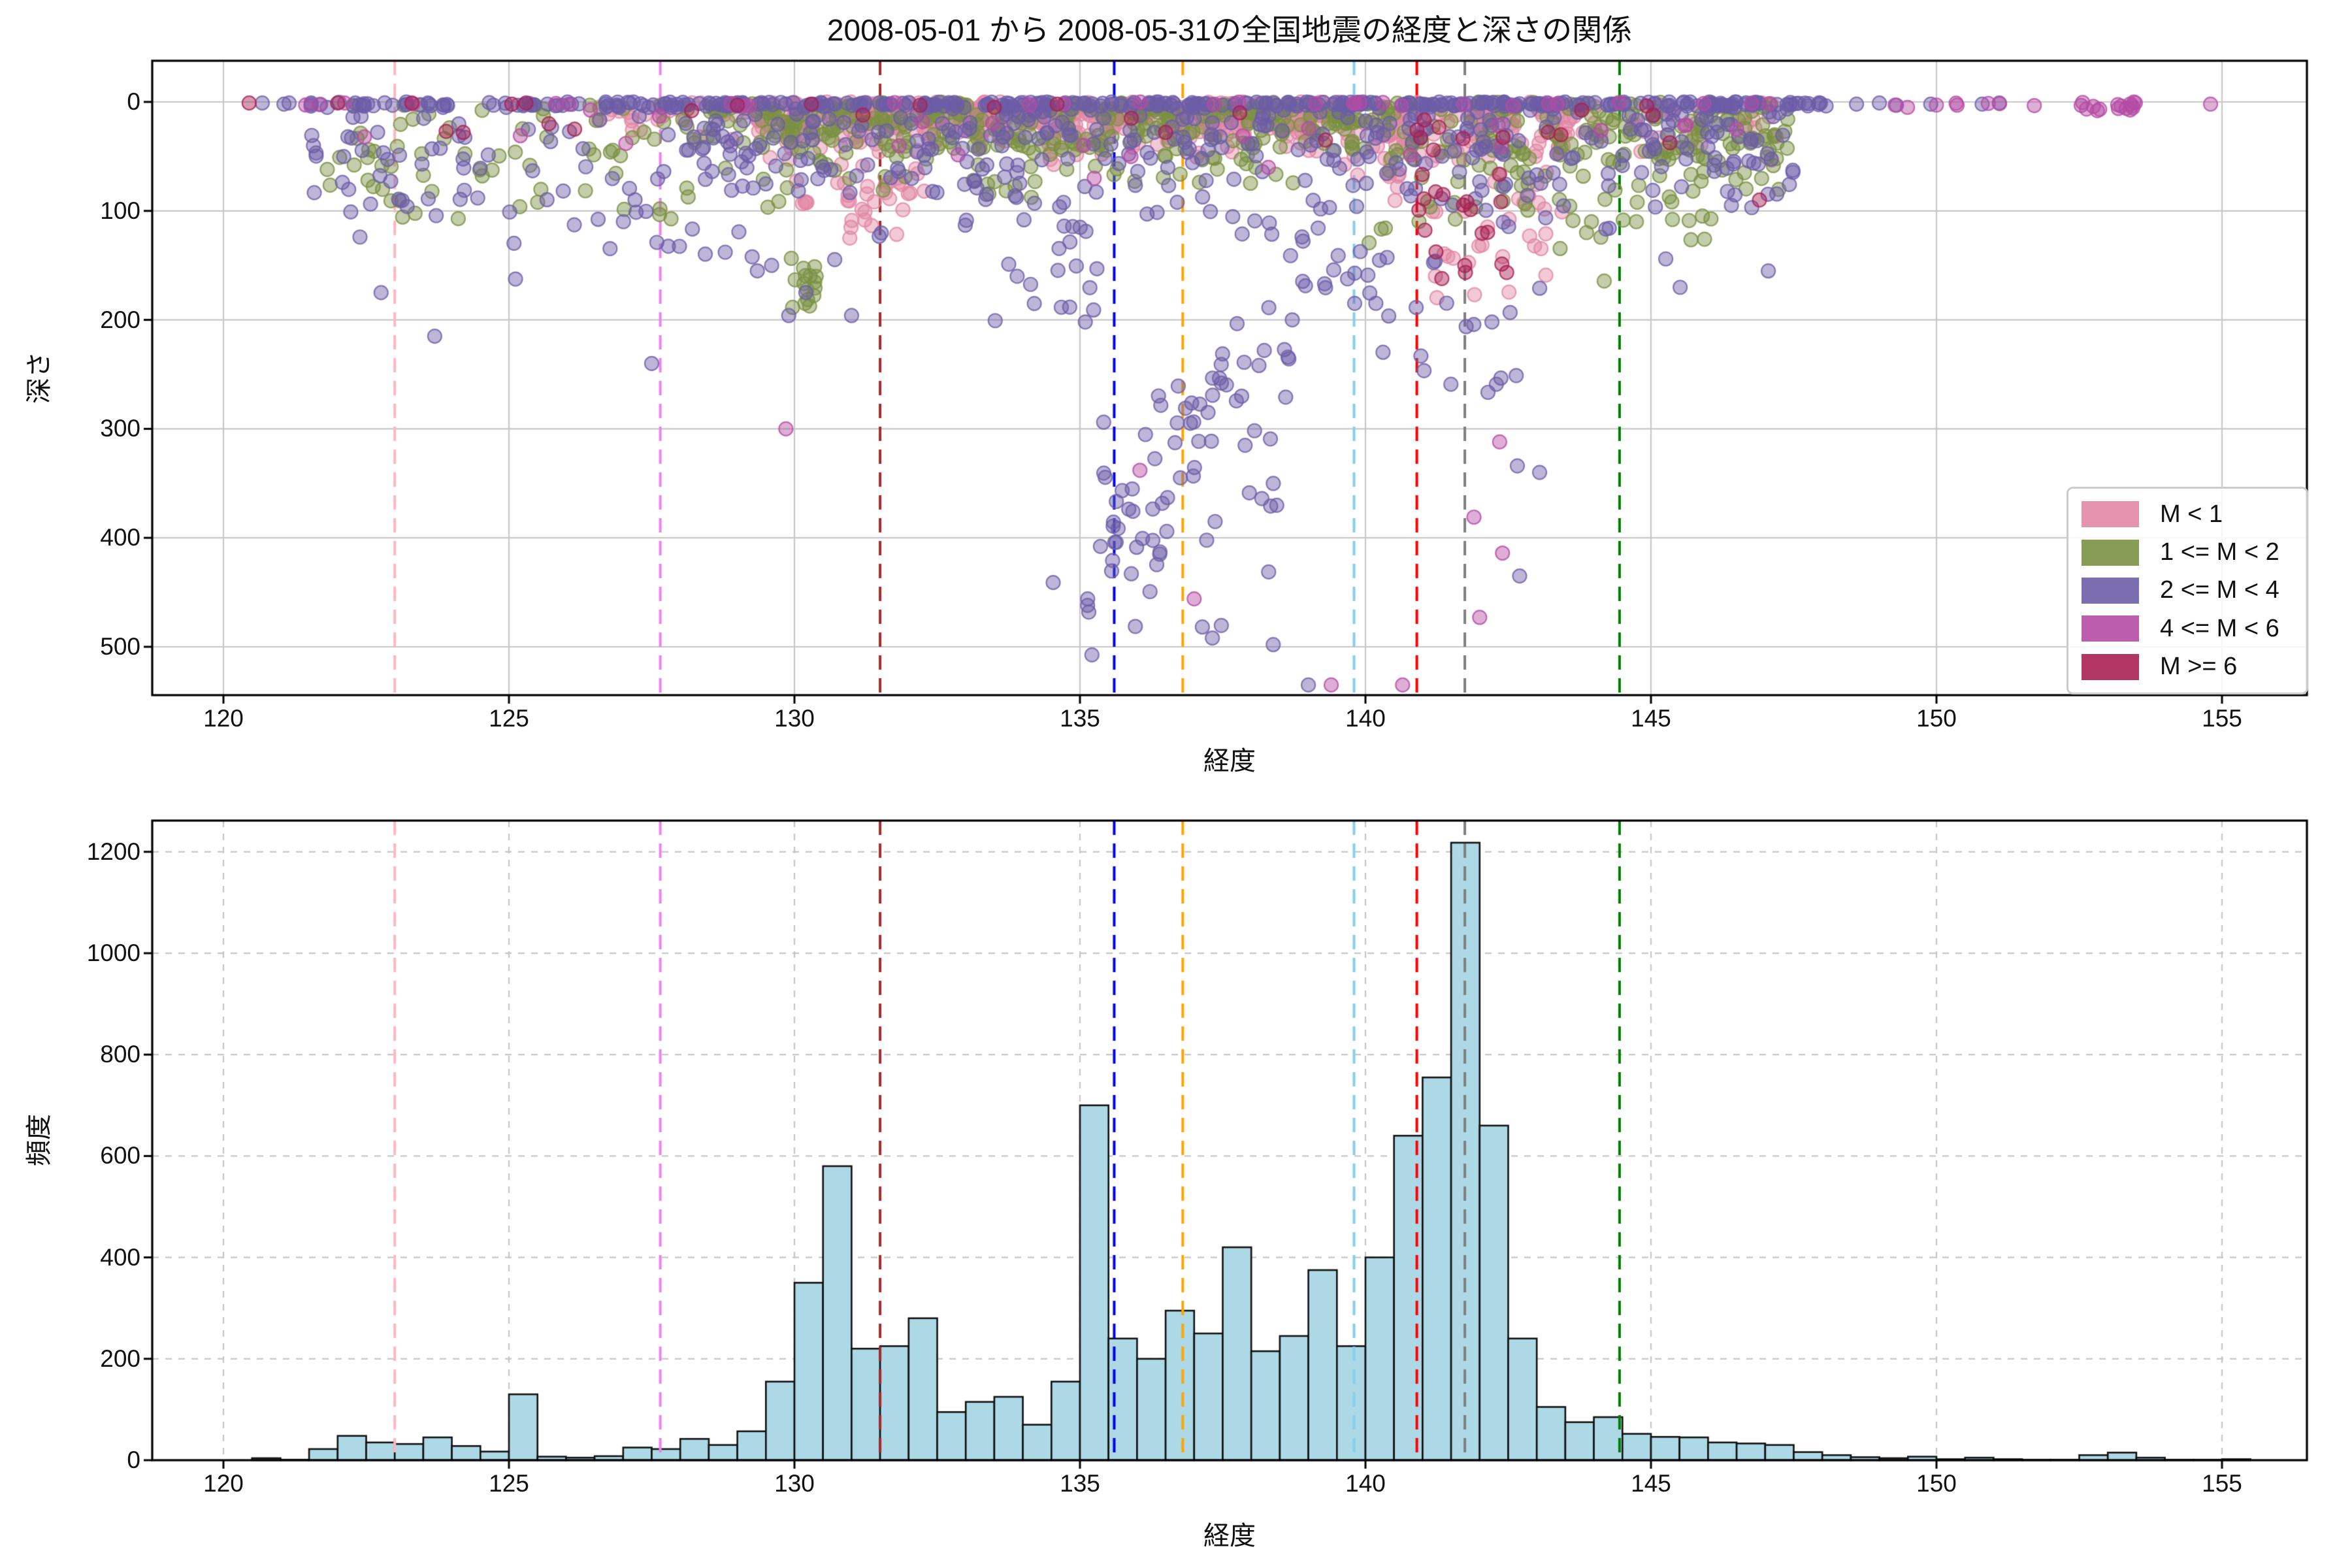 The image size is (2352, 1568). Describe the element at coordinates (2219, 628) in the screenshot. I see `legend-label: 4 <= M < 6` at that location.